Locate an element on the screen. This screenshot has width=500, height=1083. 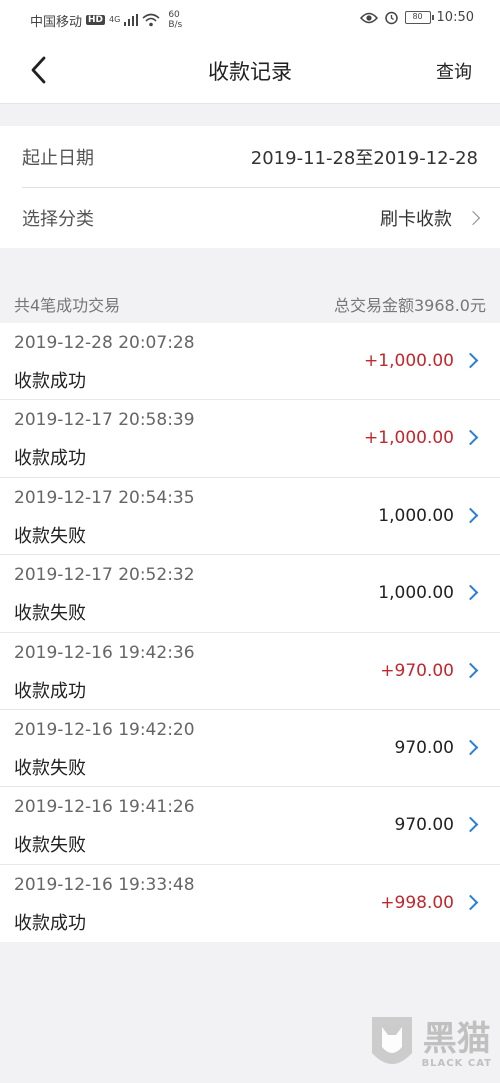
signal-tag: 4G is located at coordinates (115, 19).